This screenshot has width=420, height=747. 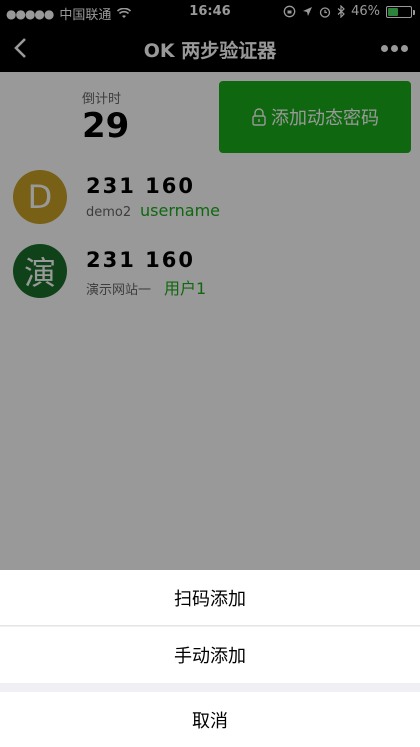 What do you see at coordinates (210, 598) in the screenshot?
I see `scan-to-add-button: 扫码添加` at bounding box center [210, 598].